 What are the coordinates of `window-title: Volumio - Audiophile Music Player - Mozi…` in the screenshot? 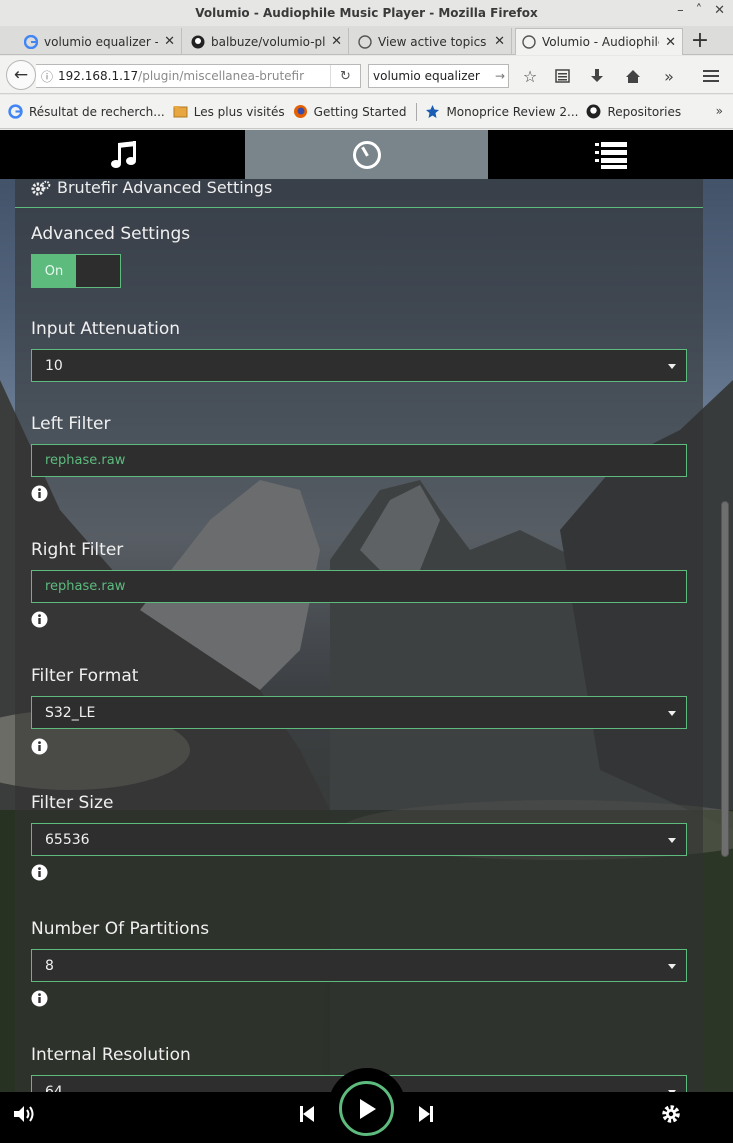 It's located at (366, 13).